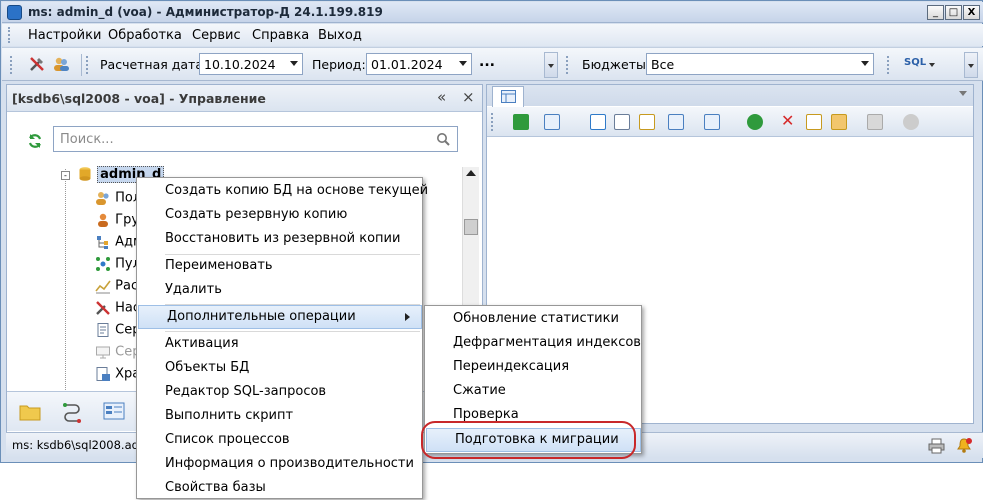 The height and width of the screenshot is (500, 983). What do you see at coordinates (116, 289) in the screenshot?
I see `tree-item-schedule: Рас` at bounding box center [116, 289].